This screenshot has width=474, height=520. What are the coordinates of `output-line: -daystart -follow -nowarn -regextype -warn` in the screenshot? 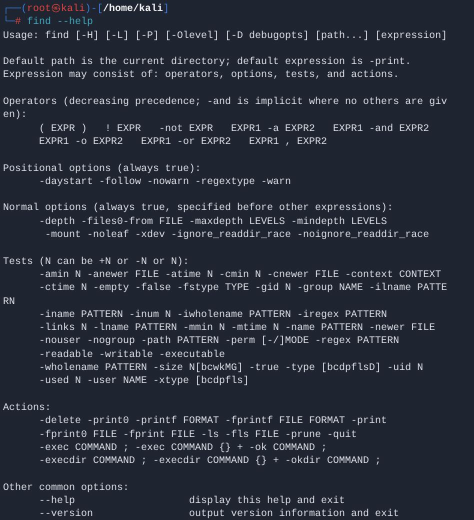 It's located at (165, 183).